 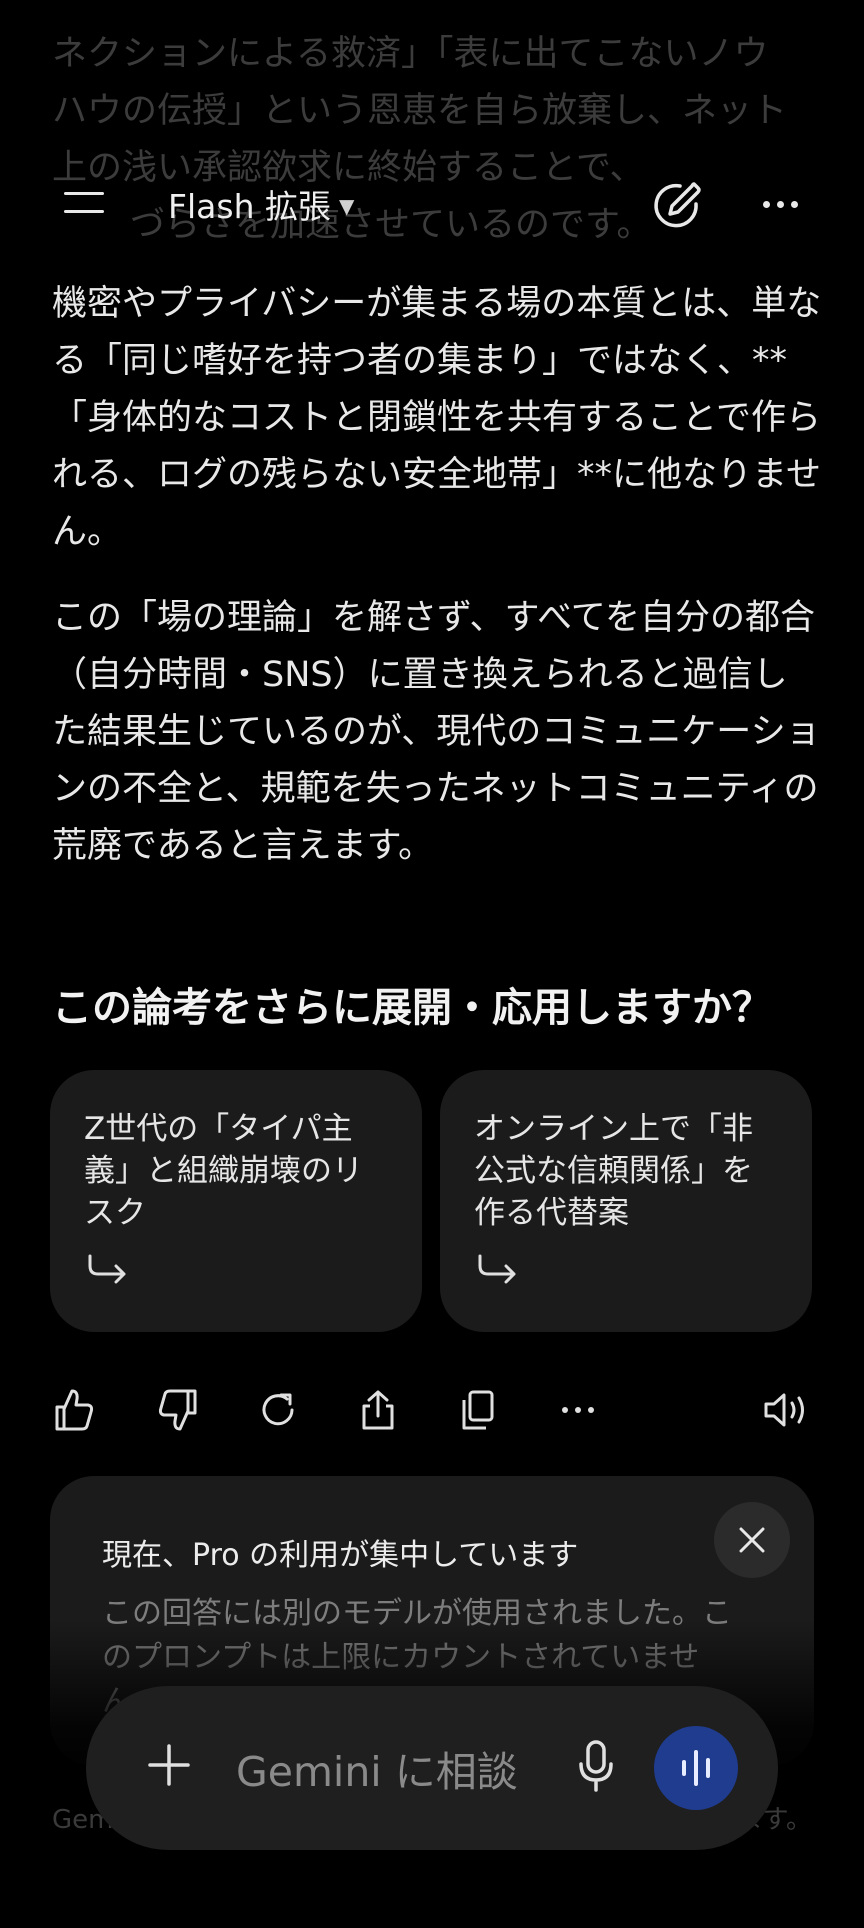 What do you see at coordinates (412, 1008) in the screenshot?
I see `followup-heading: この論考をさらに展開・応用しますか？` at bounding box center [412, 1008].